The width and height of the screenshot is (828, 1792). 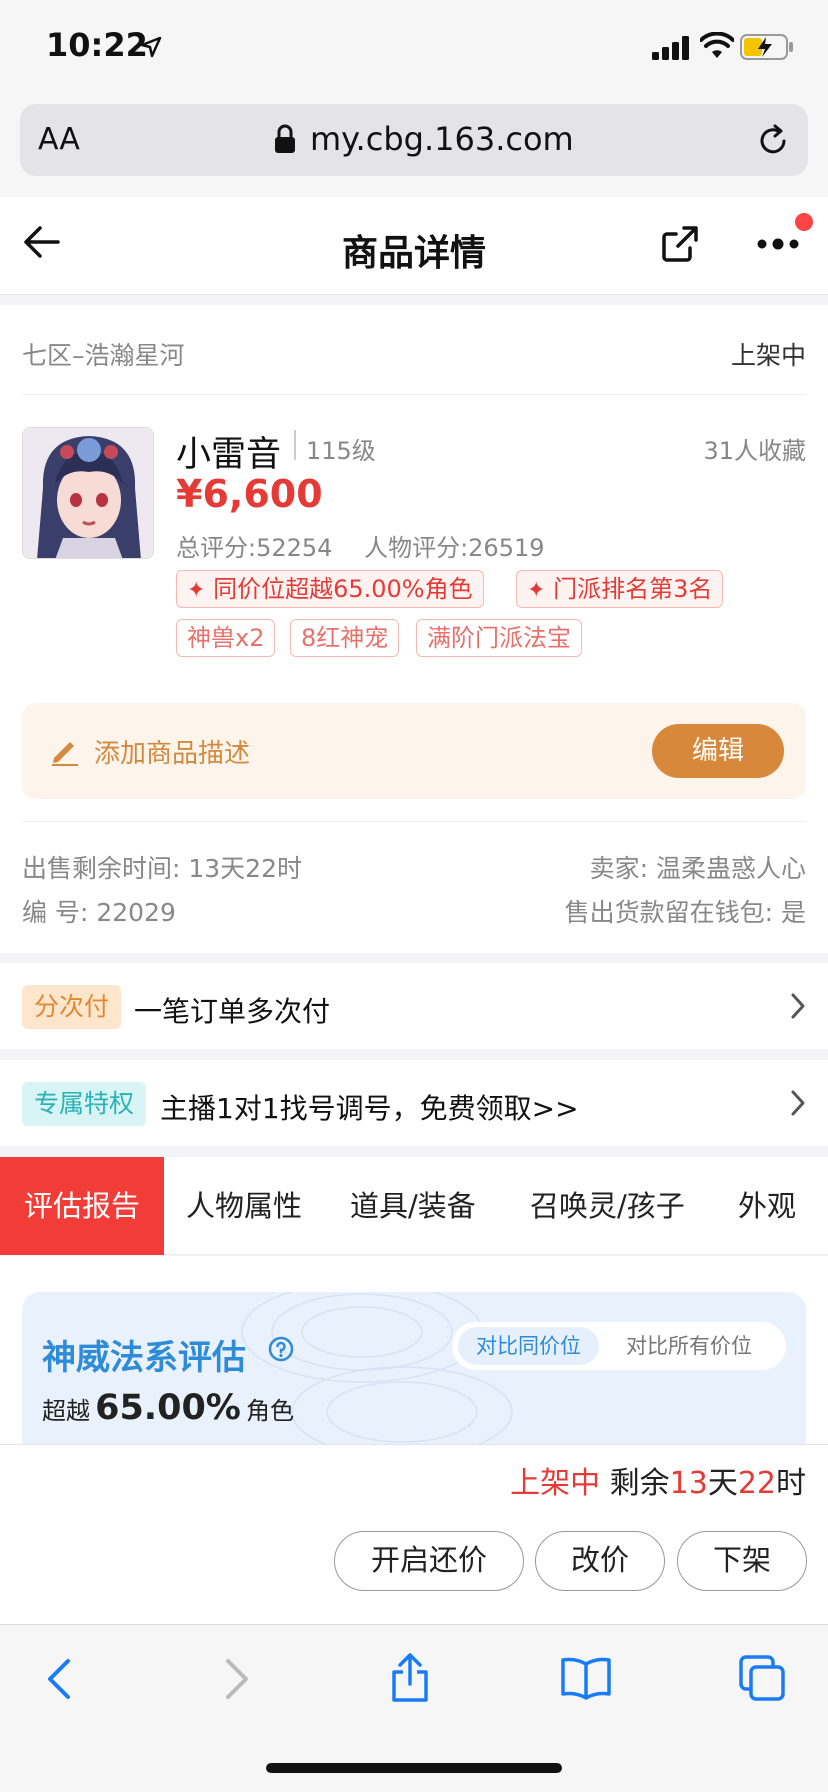 I want to click on remain-hours: 22, so click(x=756, y=1483).